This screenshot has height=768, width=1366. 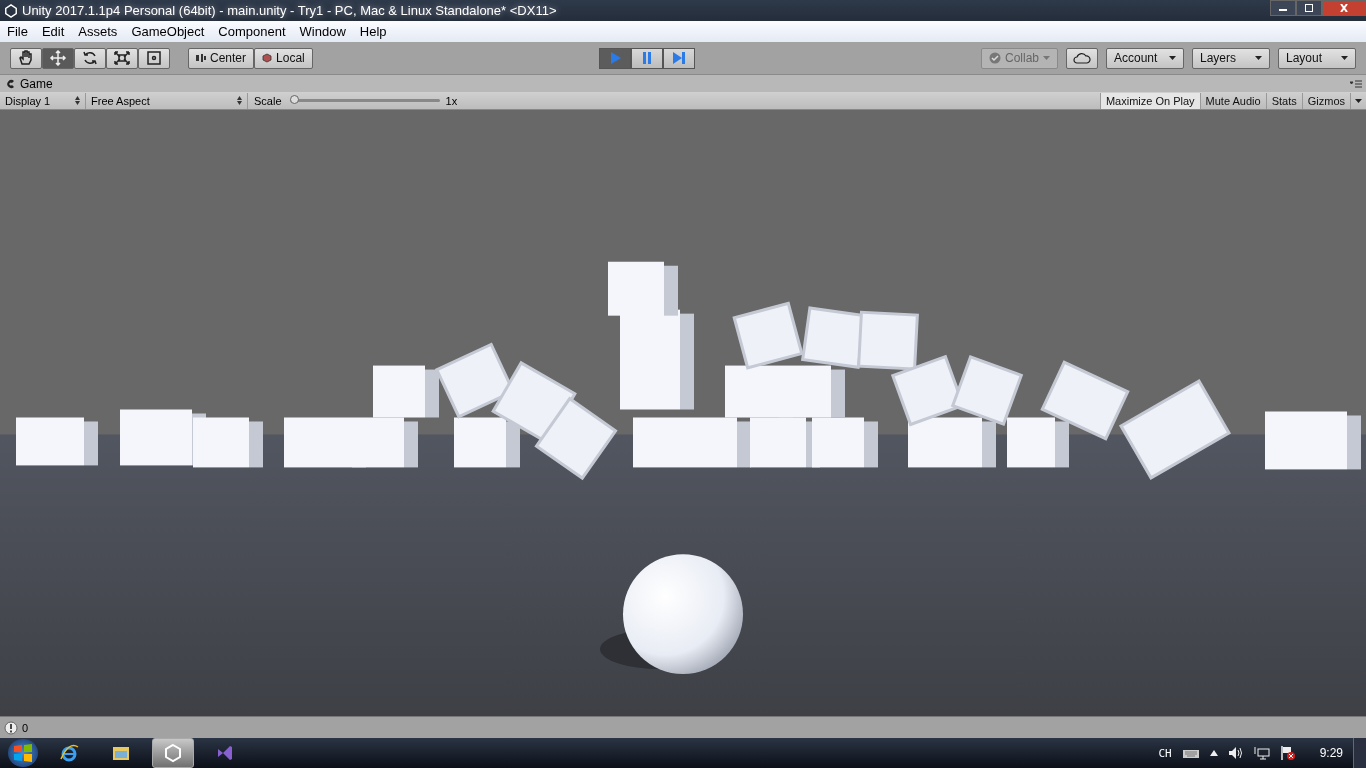 I want to click on close-button, so click(x=1344, y=8).